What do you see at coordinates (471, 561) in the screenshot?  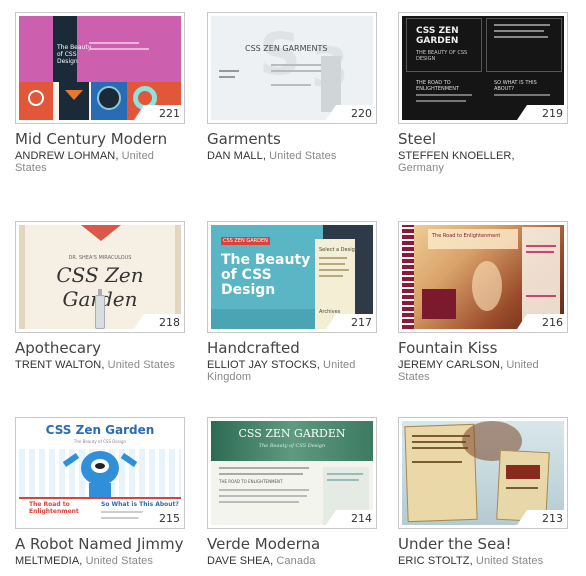 I see `design-author: ERIC STOLTZ, United States` at bounding box center [471, 561].